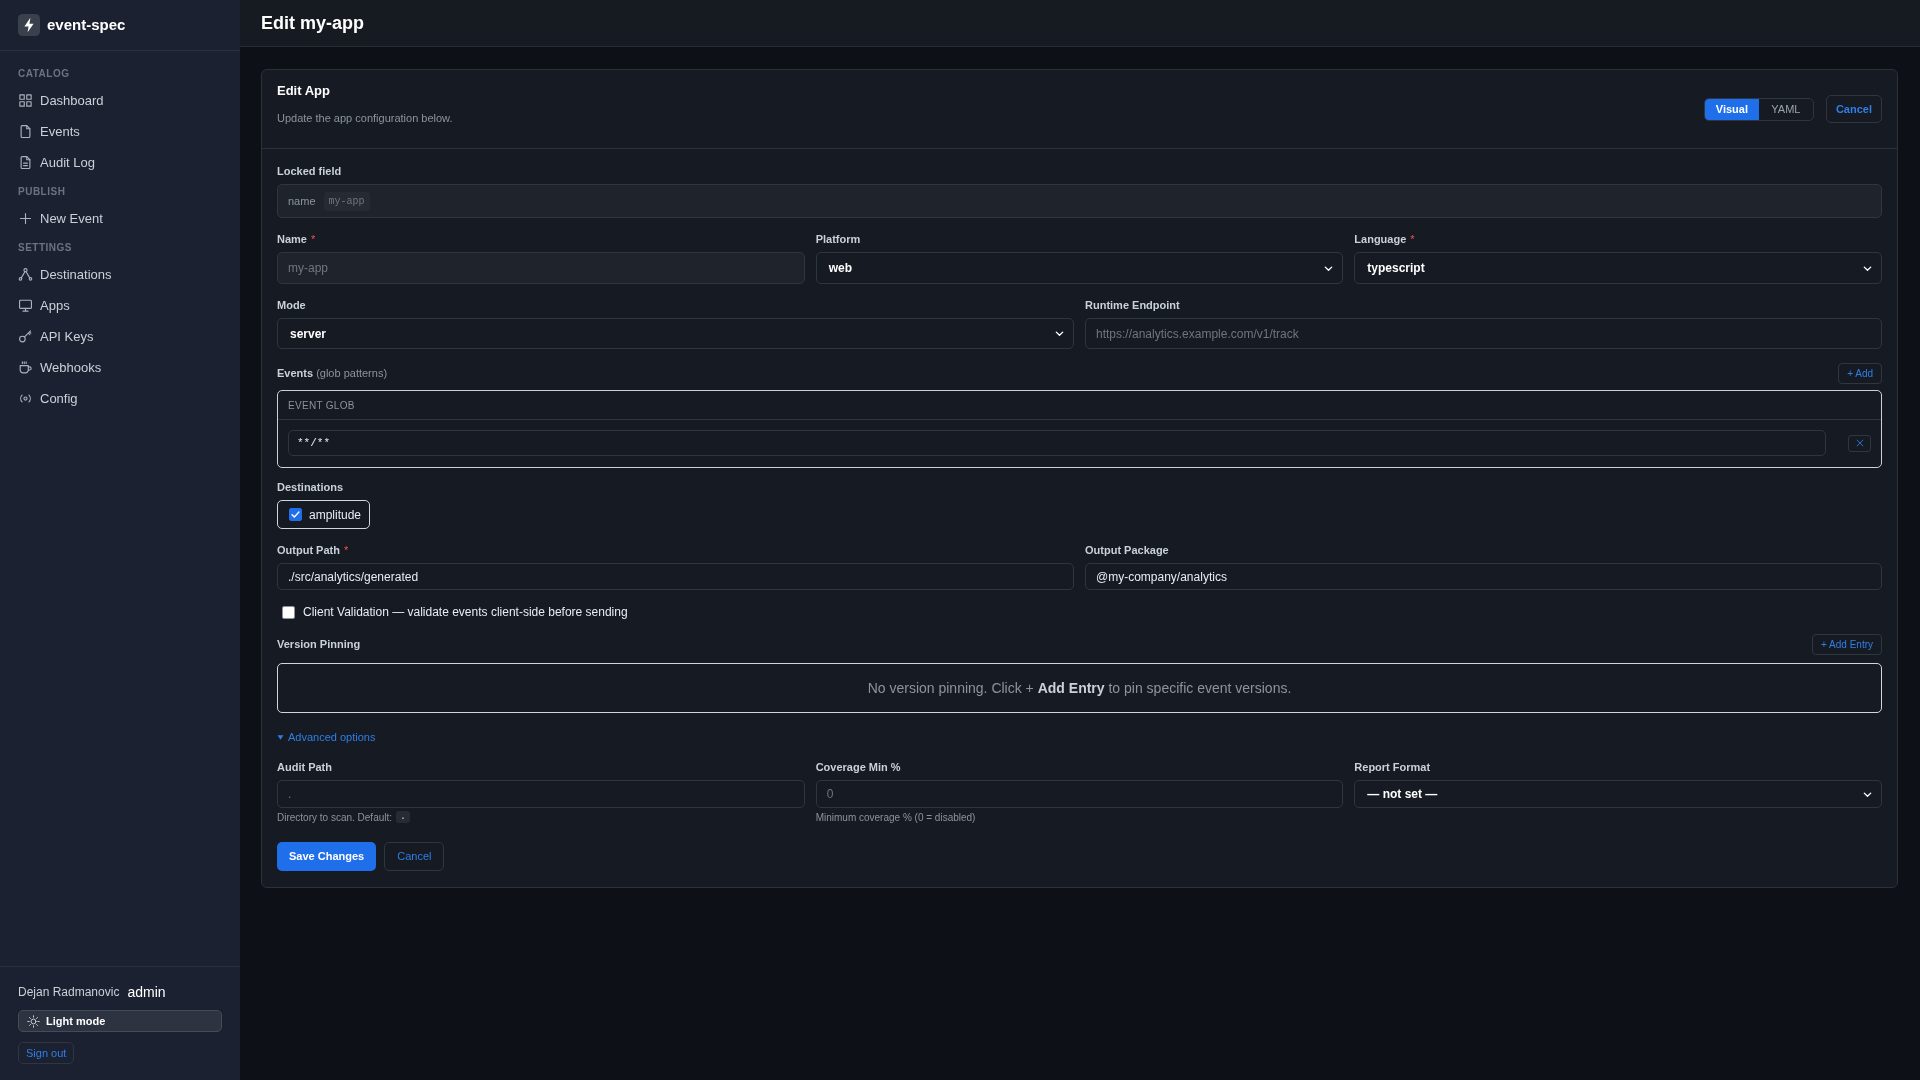 This screenshot has height=1080, width=1920. I want to click on select-field: web, so click(1079, 268).